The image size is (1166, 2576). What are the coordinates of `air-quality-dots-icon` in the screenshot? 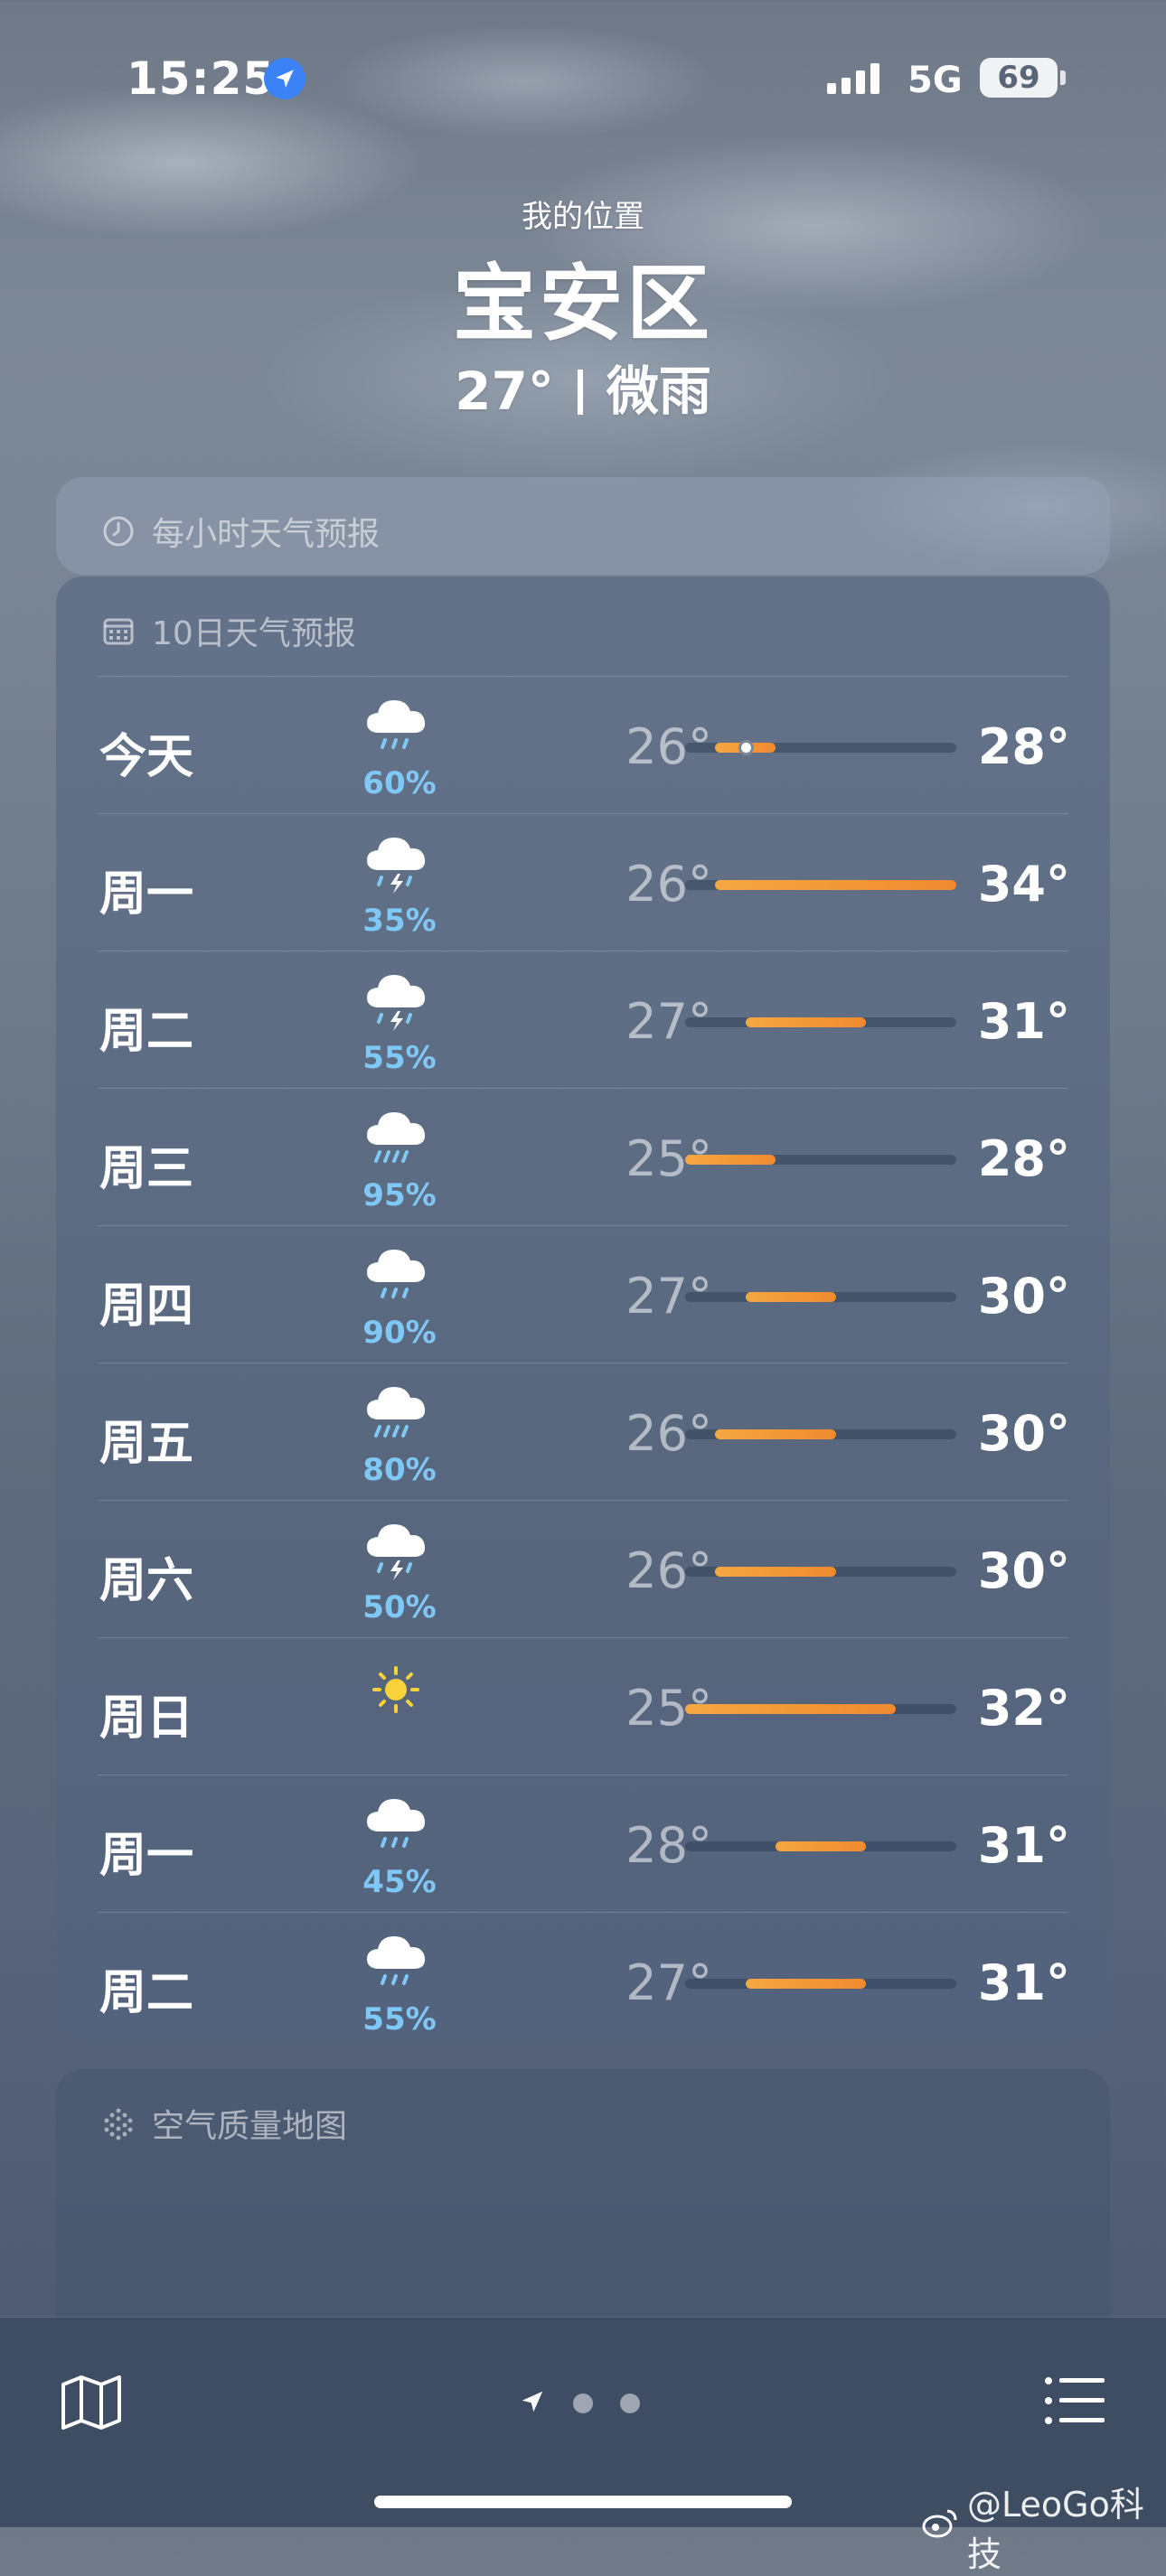 It's located at (119, 2123).